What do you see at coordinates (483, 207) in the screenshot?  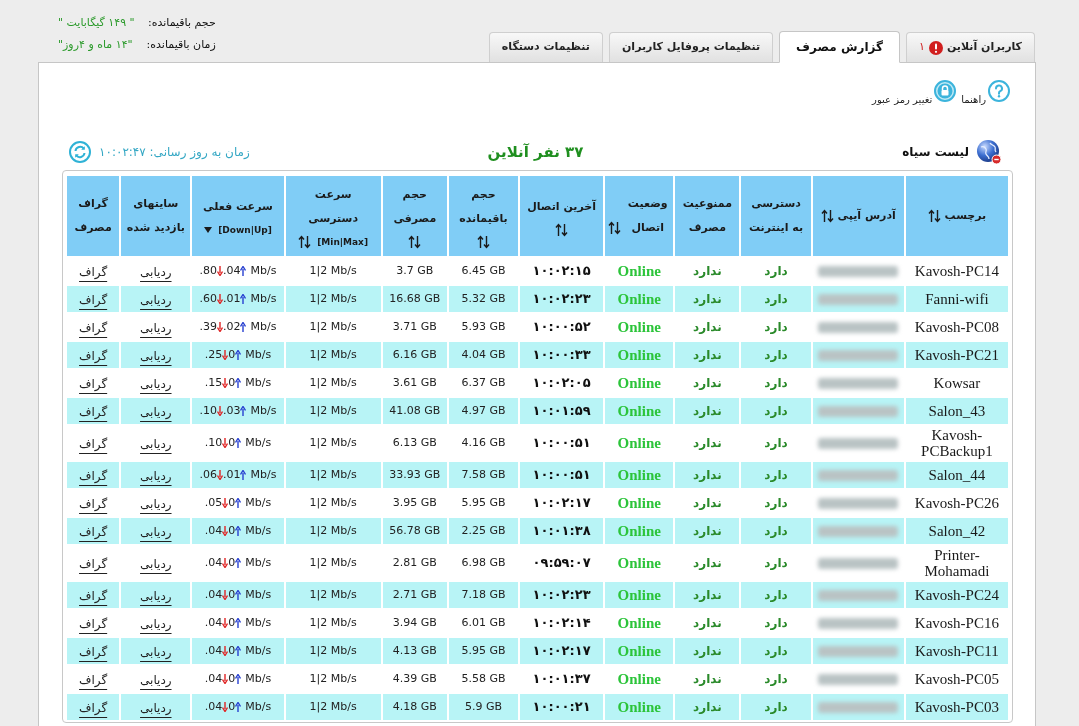 I see `column-label: حجم باقیمانده` at bounding box center [483, 207].